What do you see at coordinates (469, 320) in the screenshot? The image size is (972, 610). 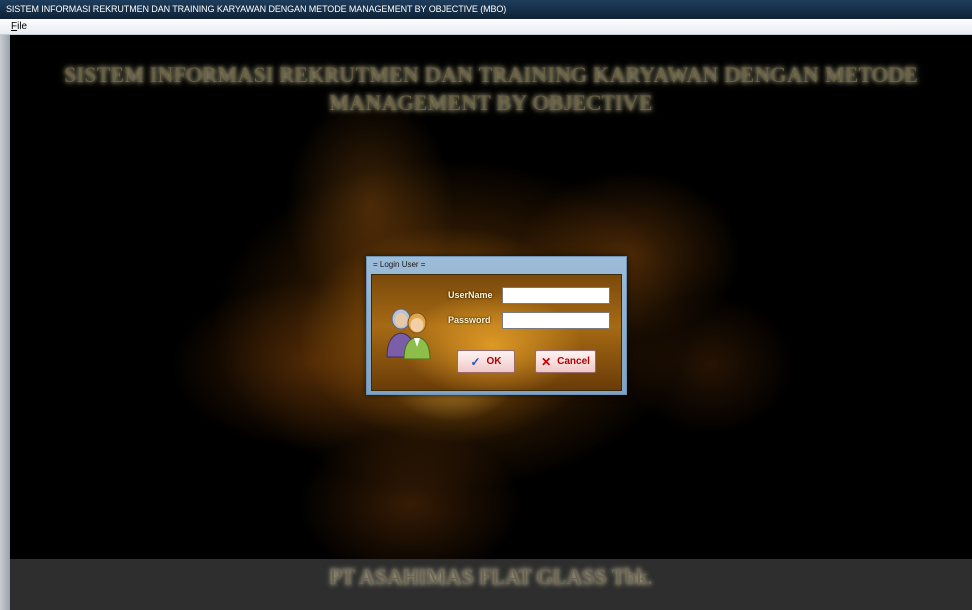 I see `password-label: Password` at bounding box center [469, 320].